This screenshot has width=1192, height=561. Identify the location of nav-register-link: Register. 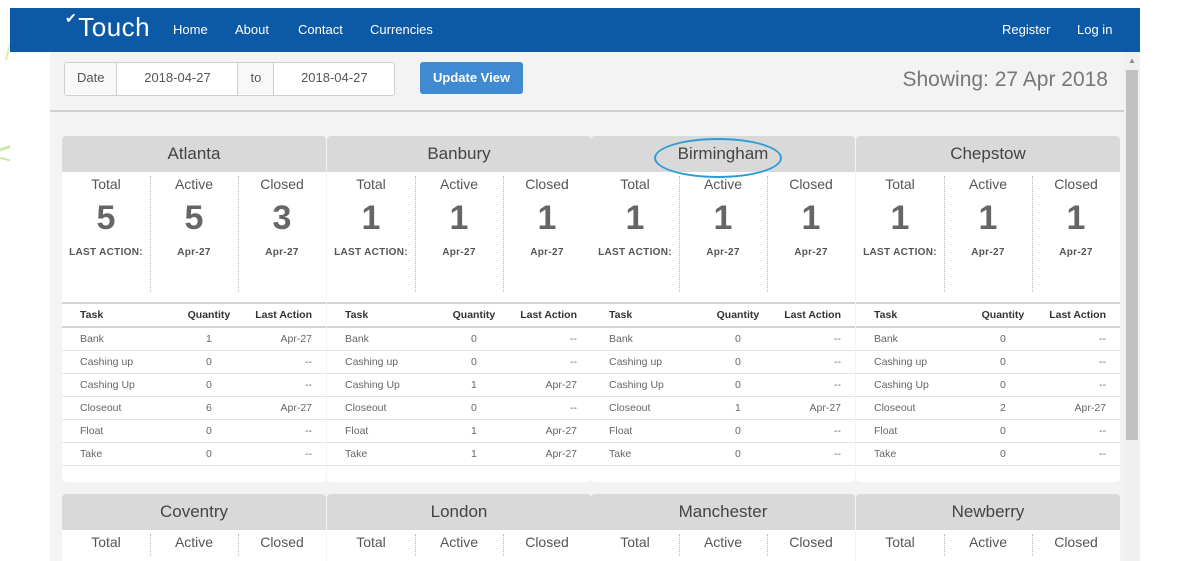
(1026, 29).